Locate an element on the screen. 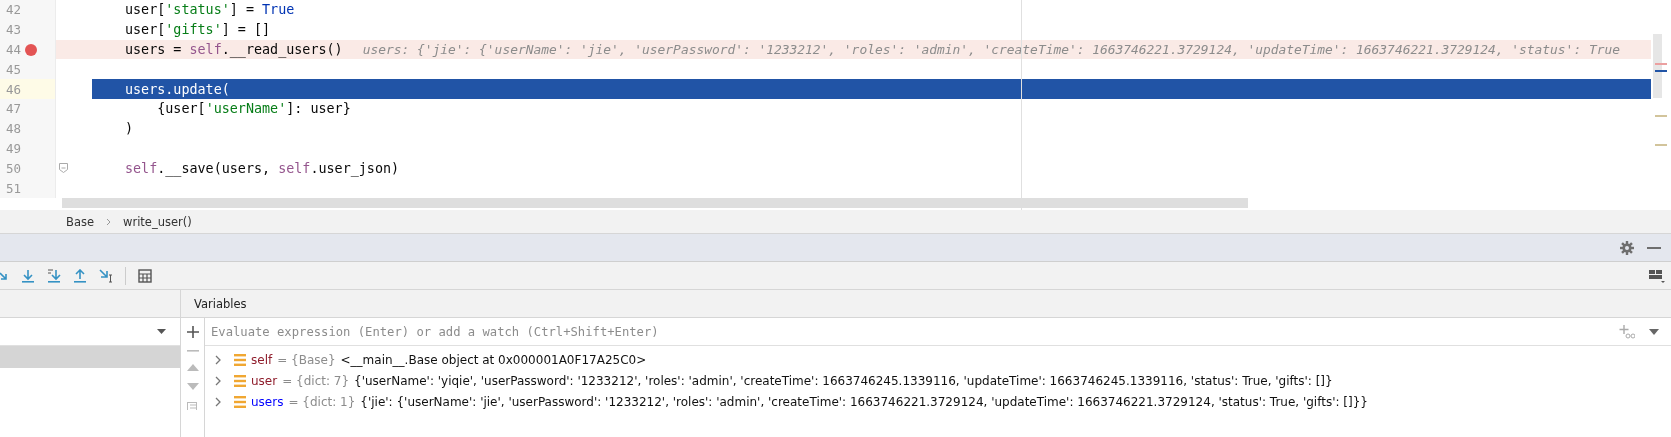  code-line: self.__save(users, self.user_json) is located at coordinates (262, 168).